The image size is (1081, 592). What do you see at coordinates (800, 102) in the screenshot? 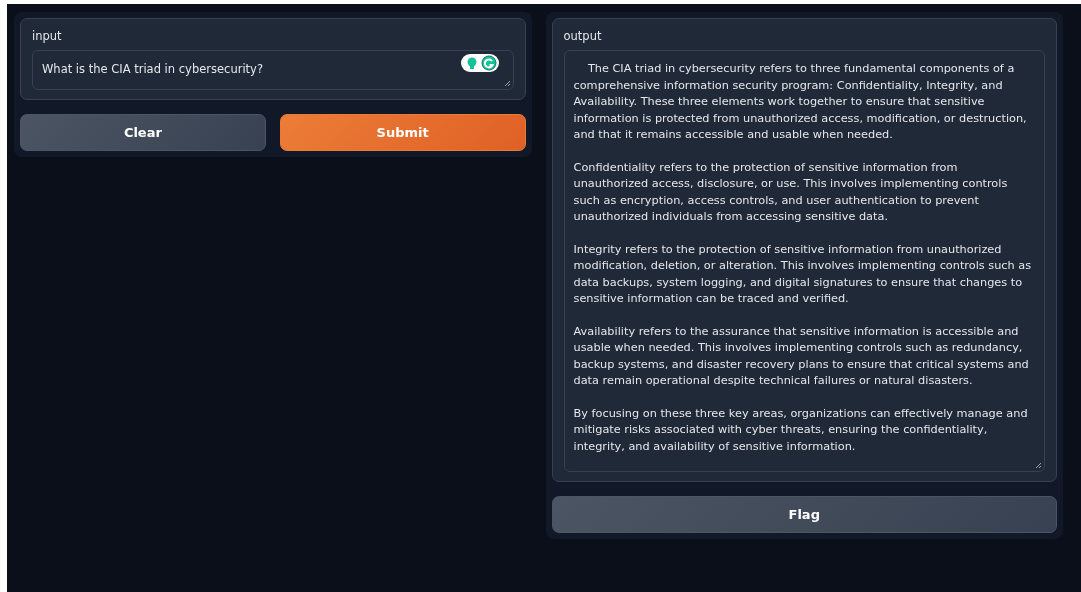
I see `output-paragraph: The CIA triad in cybersecurity refers to three fundamental components of a comprehensive information security program: Confidentiality, Integrity, and Availability. These three elements work together to ensure that sensitive information is protected from unauthorized access, modification, or destruction, and that it remains accessible and usable when needed.` at bounding box center [800, 102].